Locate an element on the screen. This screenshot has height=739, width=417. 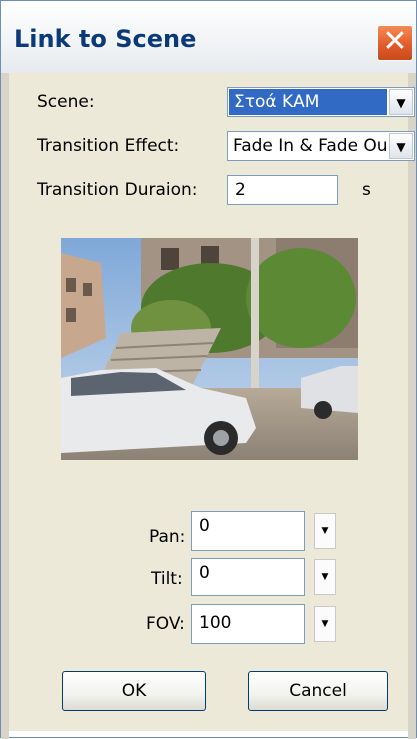
window-frame-right is located at coordinates (412, 406).